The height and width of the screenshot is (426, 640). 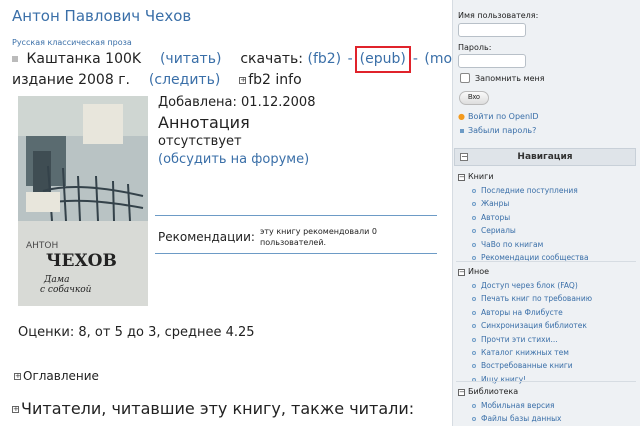 I want to click on openid-icon: ●, so click(x=461, y=116).